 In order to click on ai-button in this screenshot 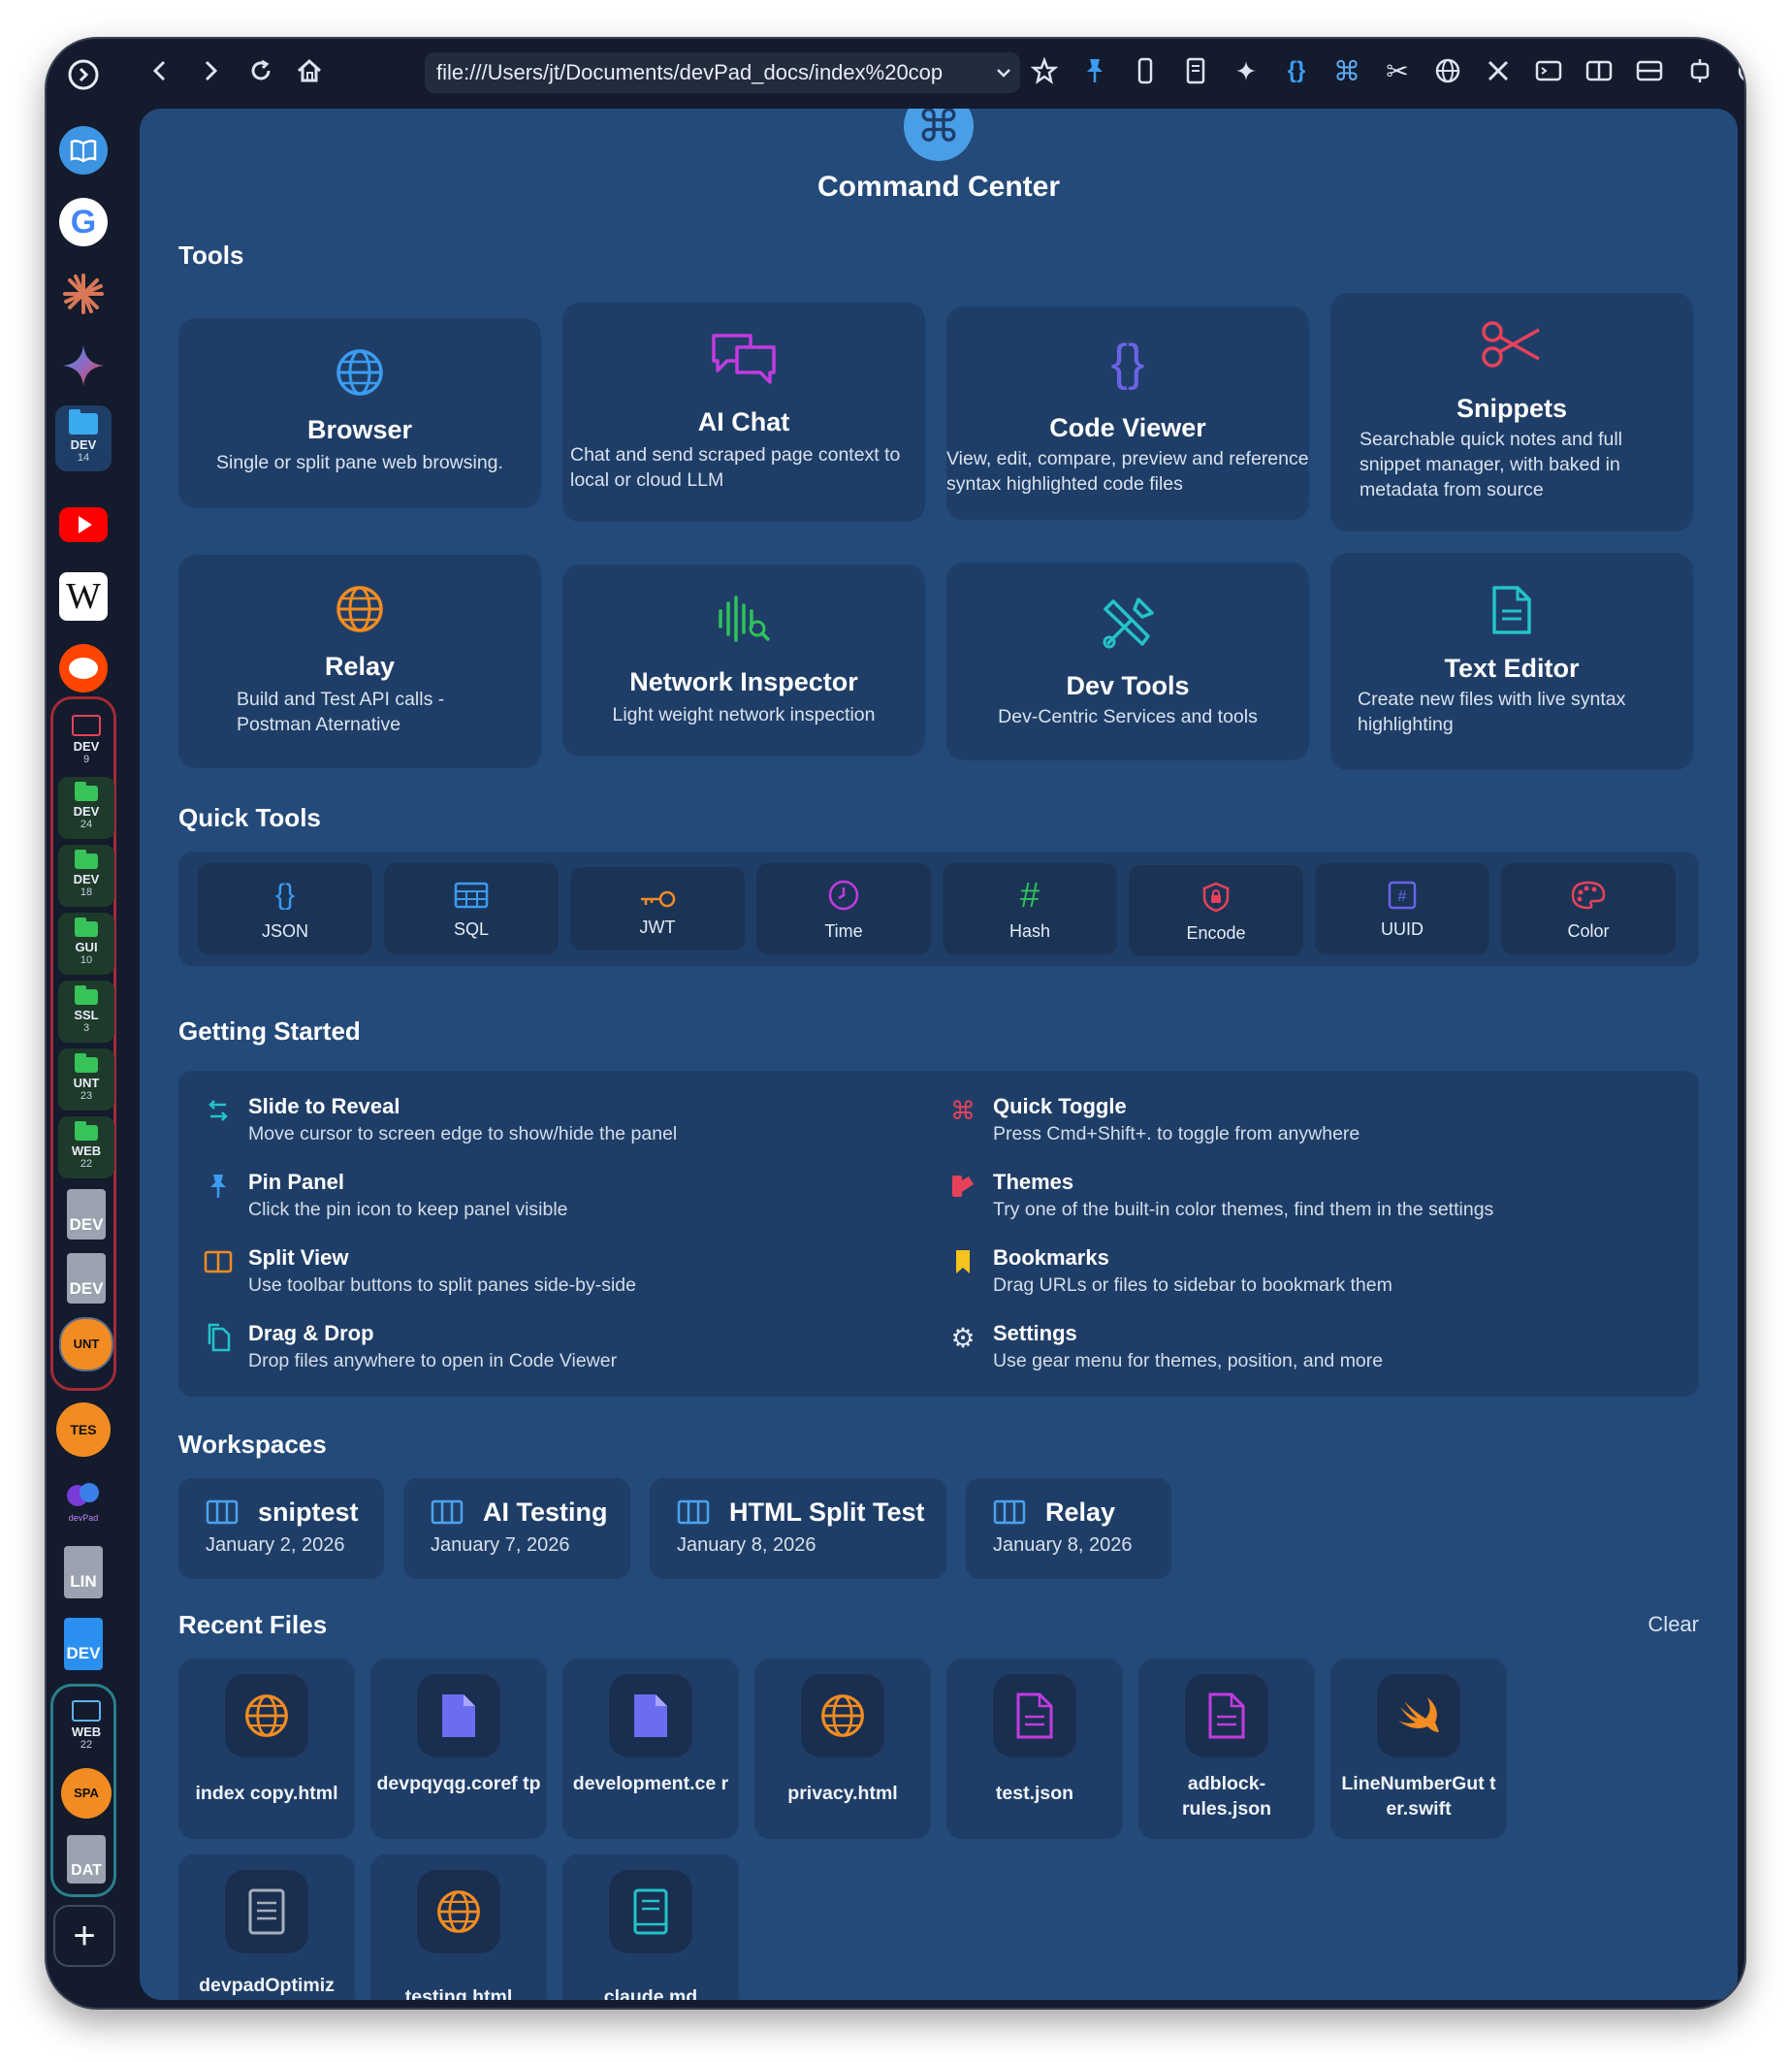, I will do `click(1246, 70)`.